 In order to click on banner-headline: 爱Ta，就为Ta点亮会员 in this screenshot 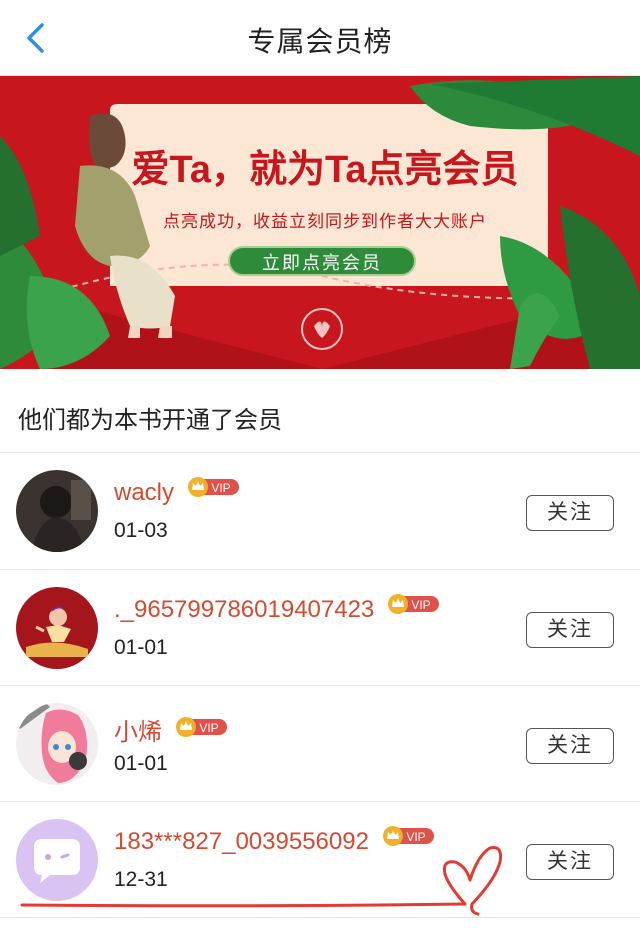, I will do `click(325, 170)`.